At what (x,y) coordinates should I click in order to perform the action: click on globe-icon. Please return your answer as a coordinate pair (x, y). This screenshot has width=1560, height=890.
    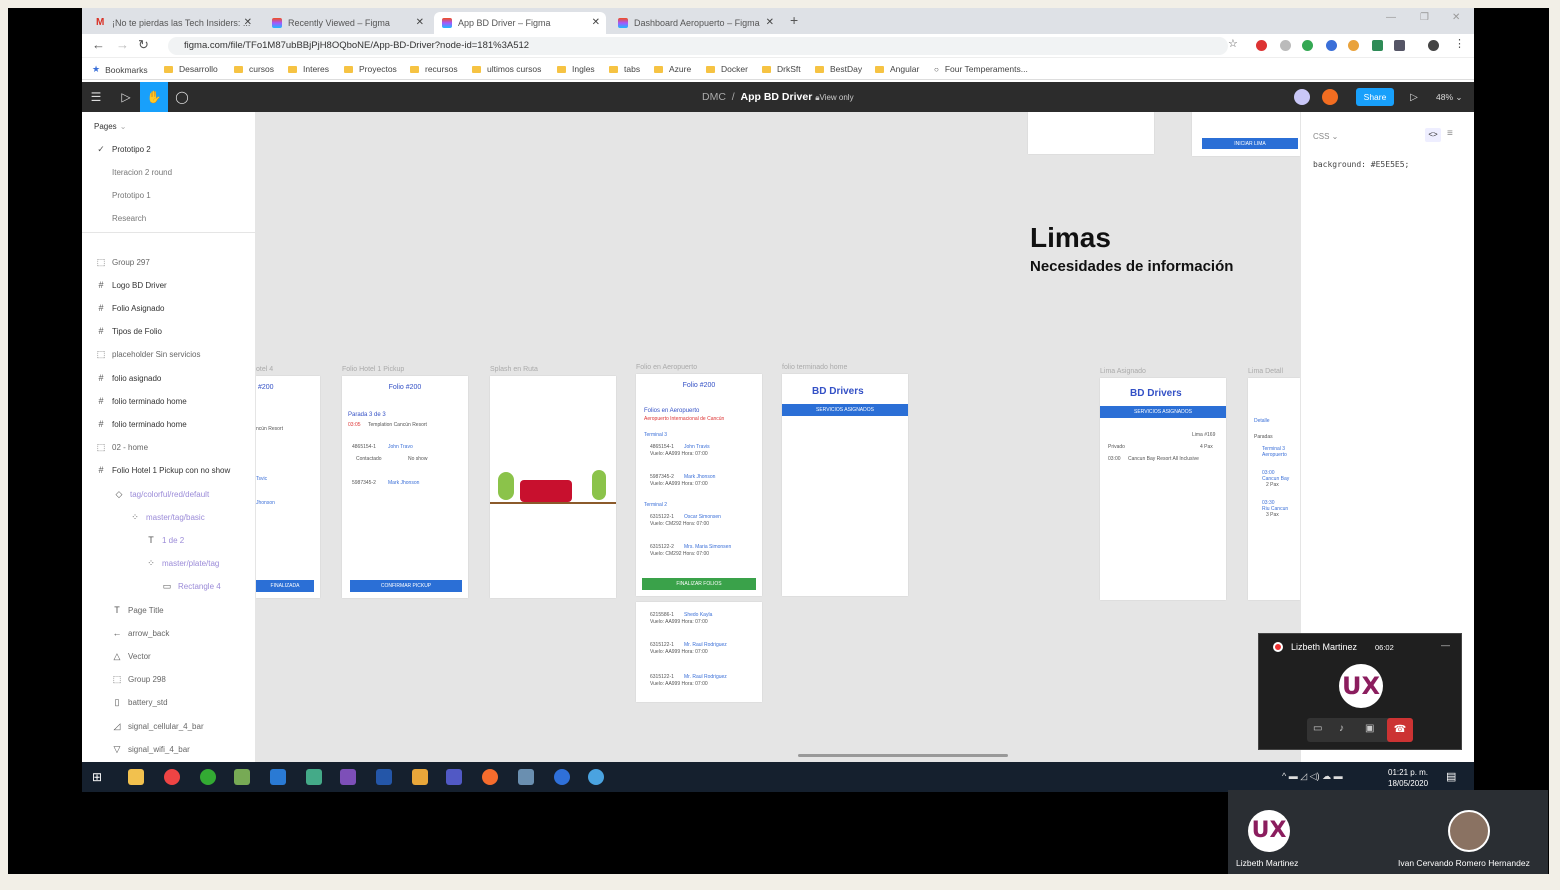
    Looking at the image, I should click on (596, 777).